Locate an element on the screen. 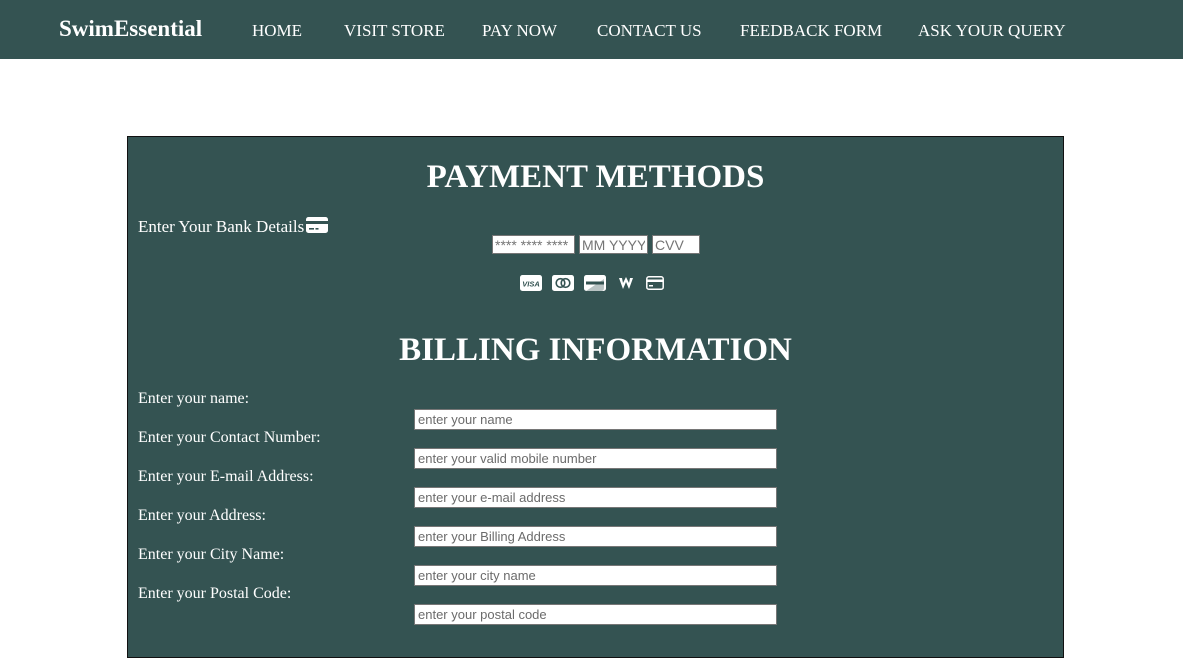 The width and height of the screenshot is (1183, 658). svg-text: VISA is located at coordinates (531, 284).